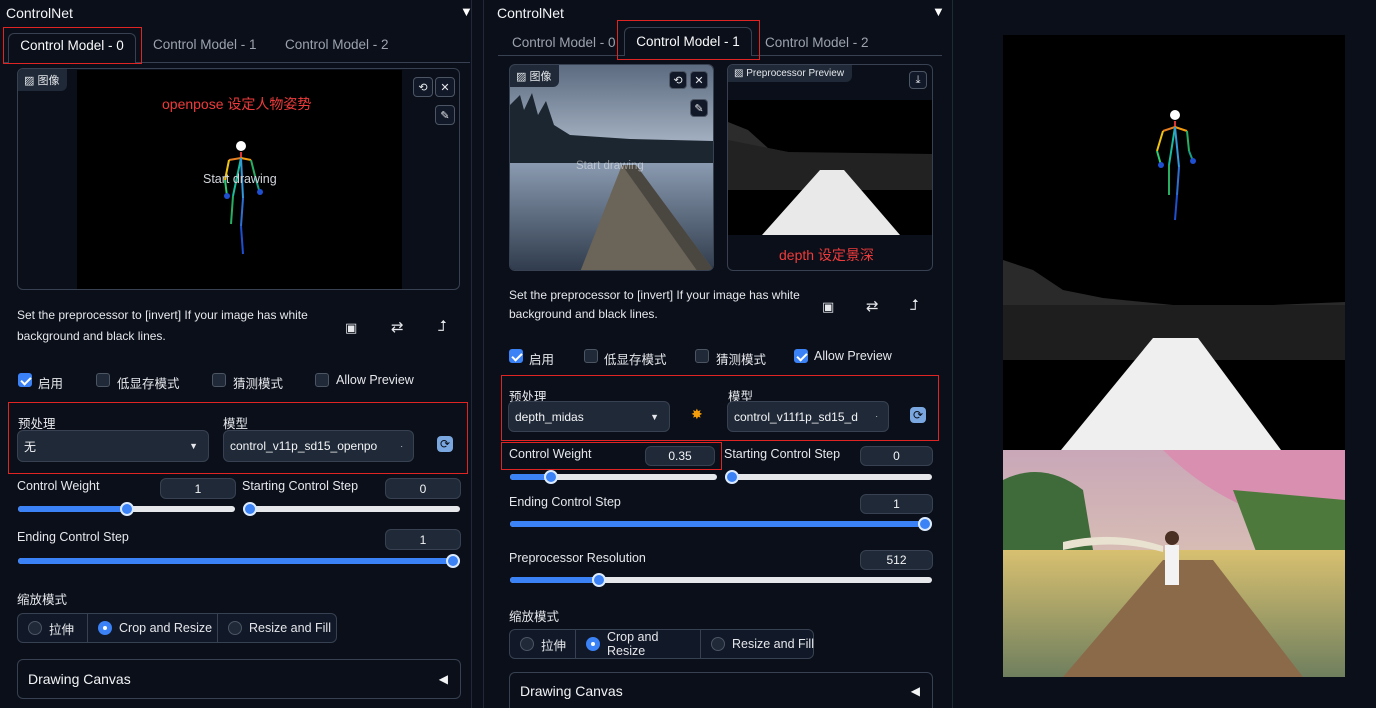  What do you see at coordinates (571, 690) in the screenshot?
I see `drawing-canvas-label: Drawing Canvas` at bounding box center [571, 690].